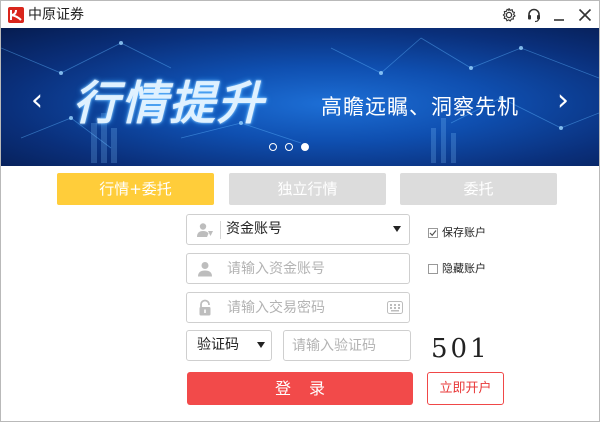  What do you see at coordinates (420, 107) in the screenshot?
I see `banner-subline: 高瞻远瞩、洞察先机` at bounding box center [420, 107].